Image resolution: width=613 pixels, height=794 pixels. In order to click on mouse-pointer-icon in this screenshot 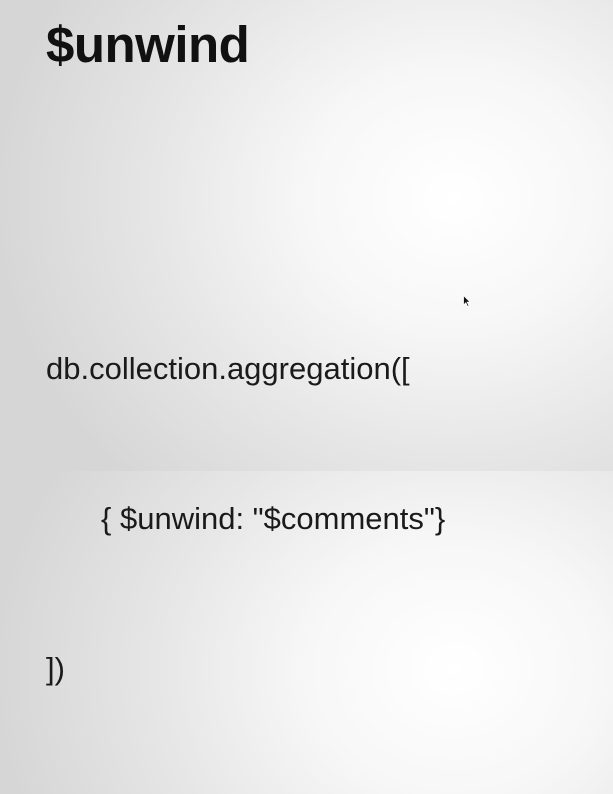, I will do `click(467, 301)`.